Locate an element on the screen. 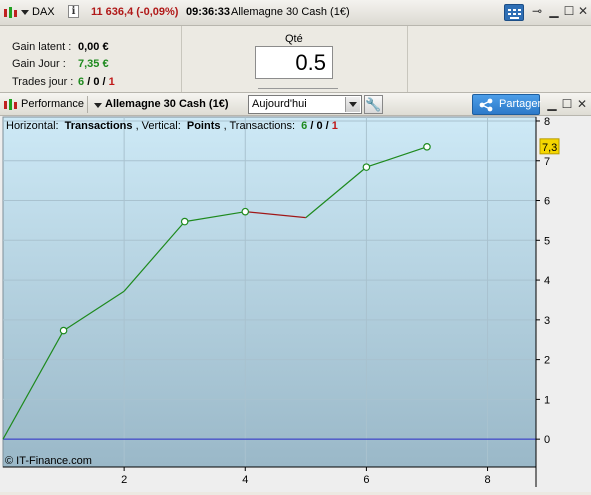  gain-jour-label: Gain Jour : is located at coordinates (39, 64).